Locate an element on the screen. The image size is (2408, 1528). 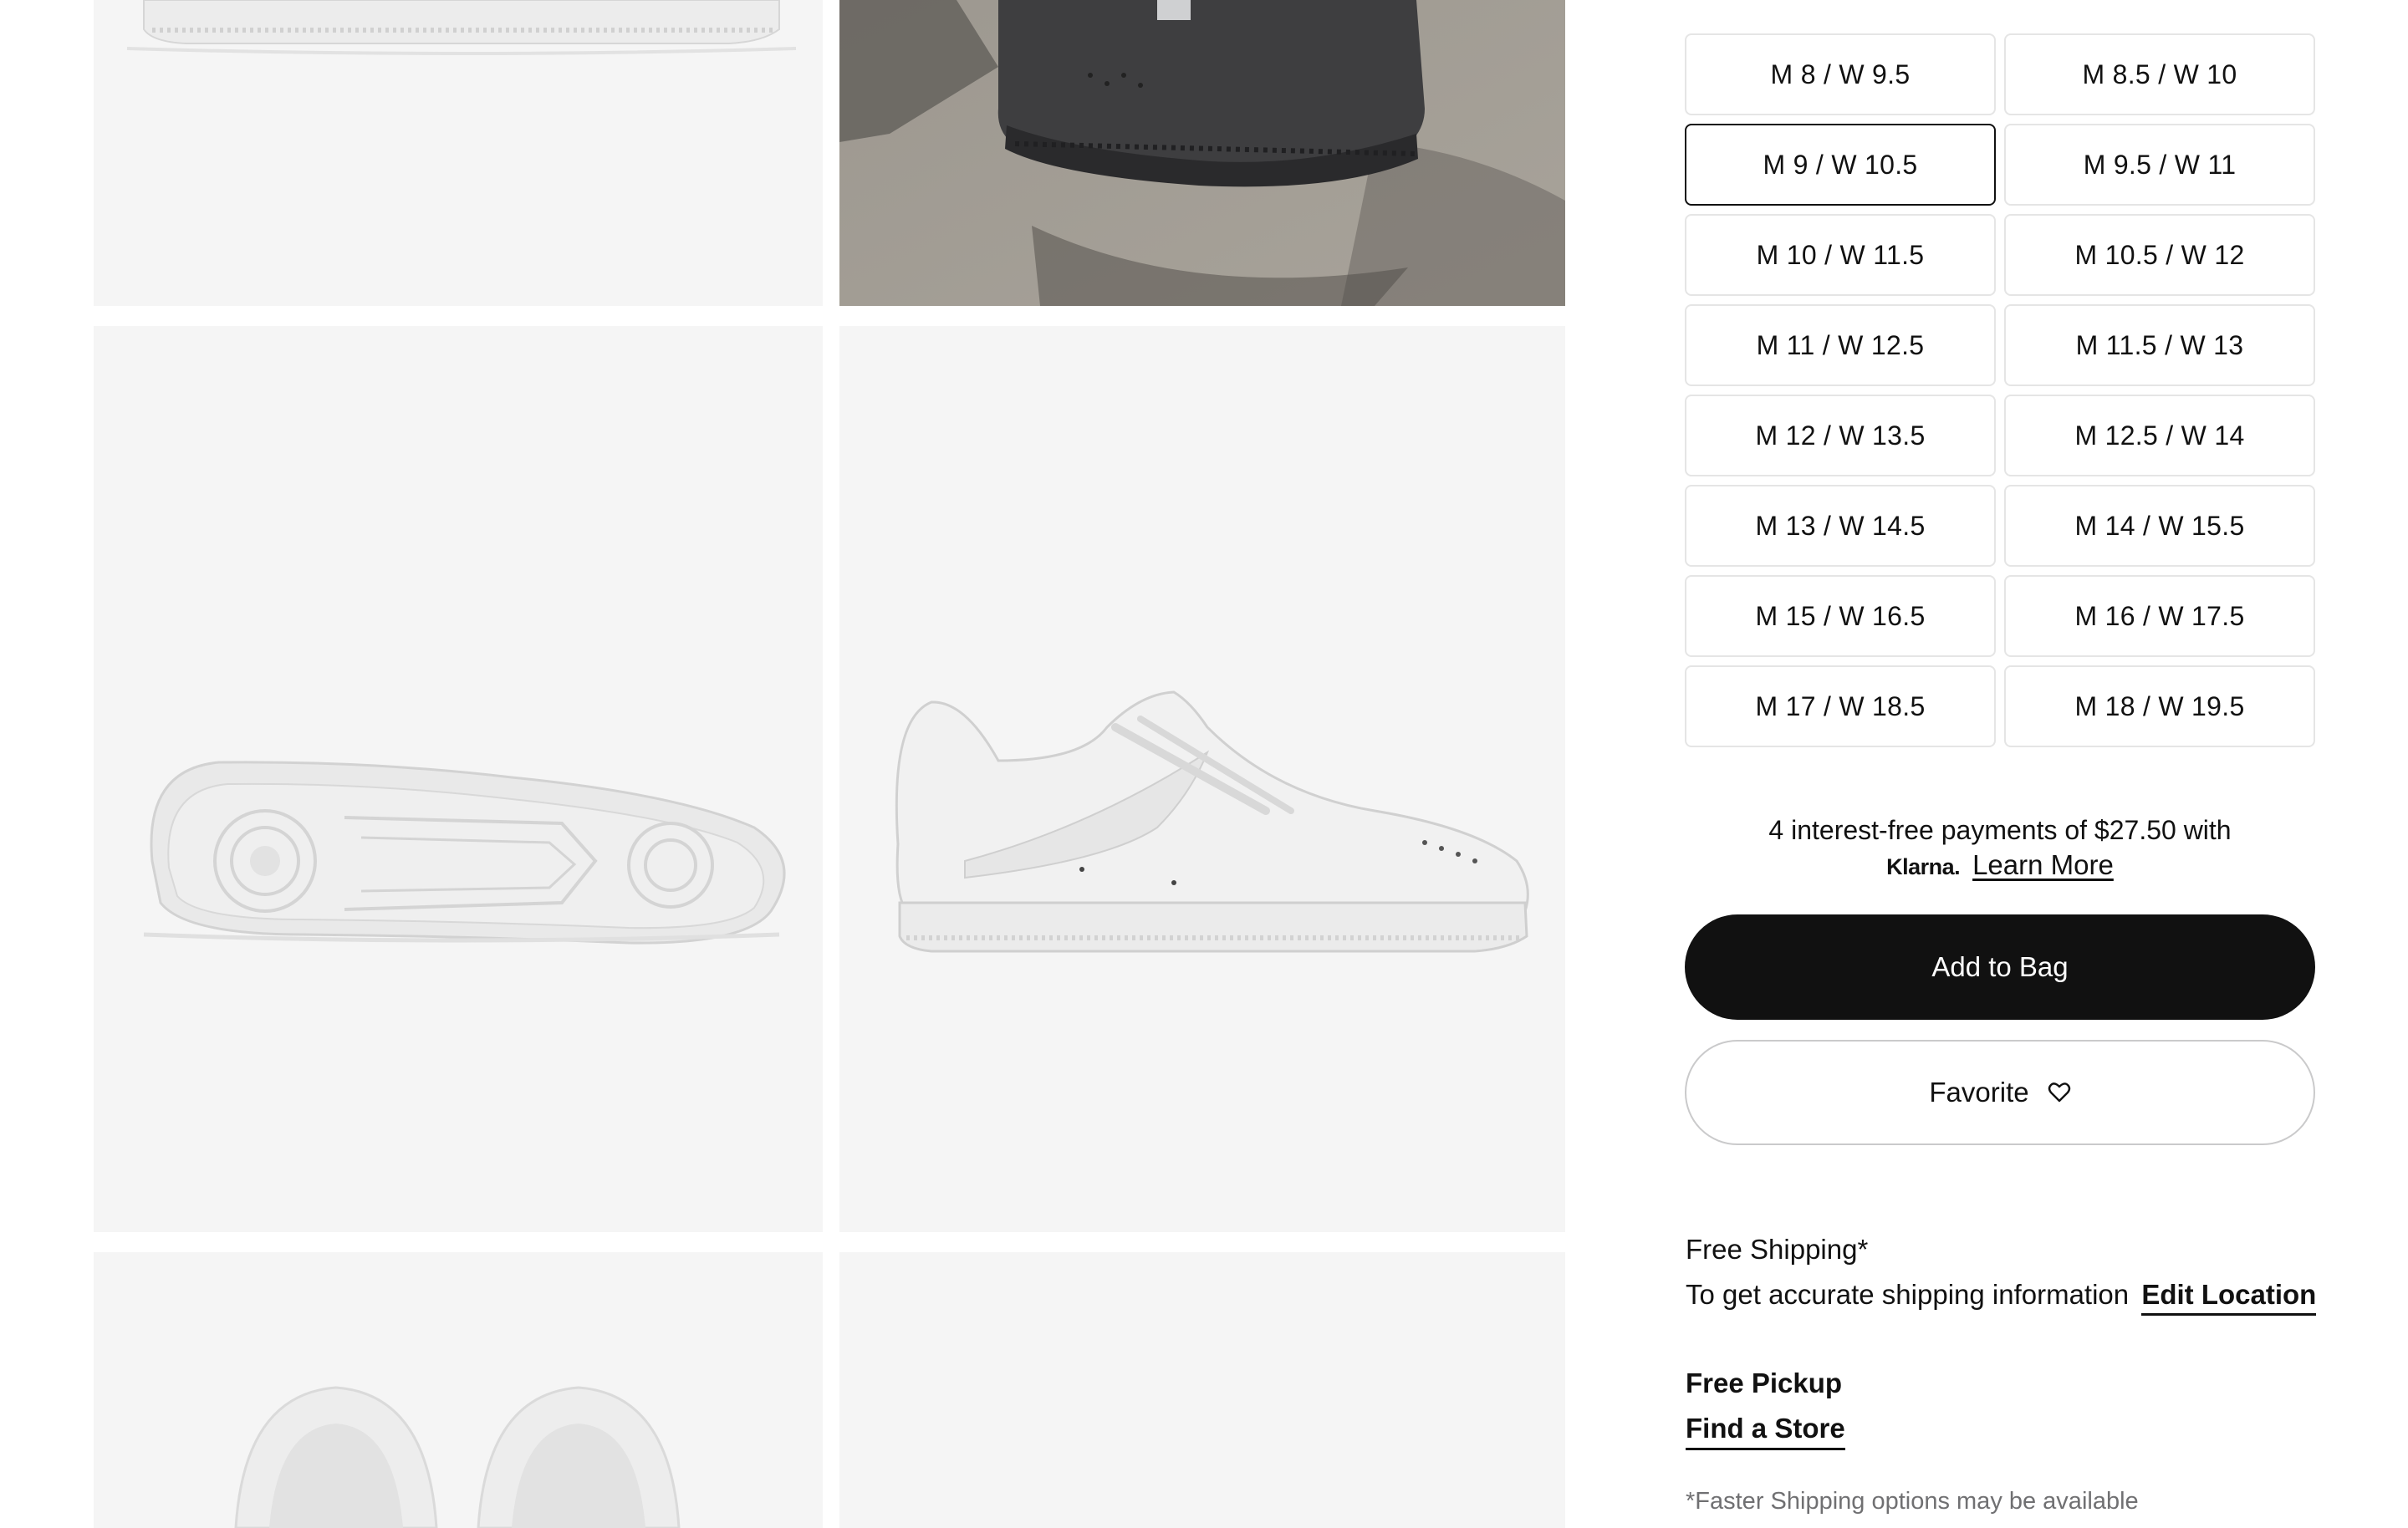
favorite-button: Favorite is located at coordinates (2000, 1092).